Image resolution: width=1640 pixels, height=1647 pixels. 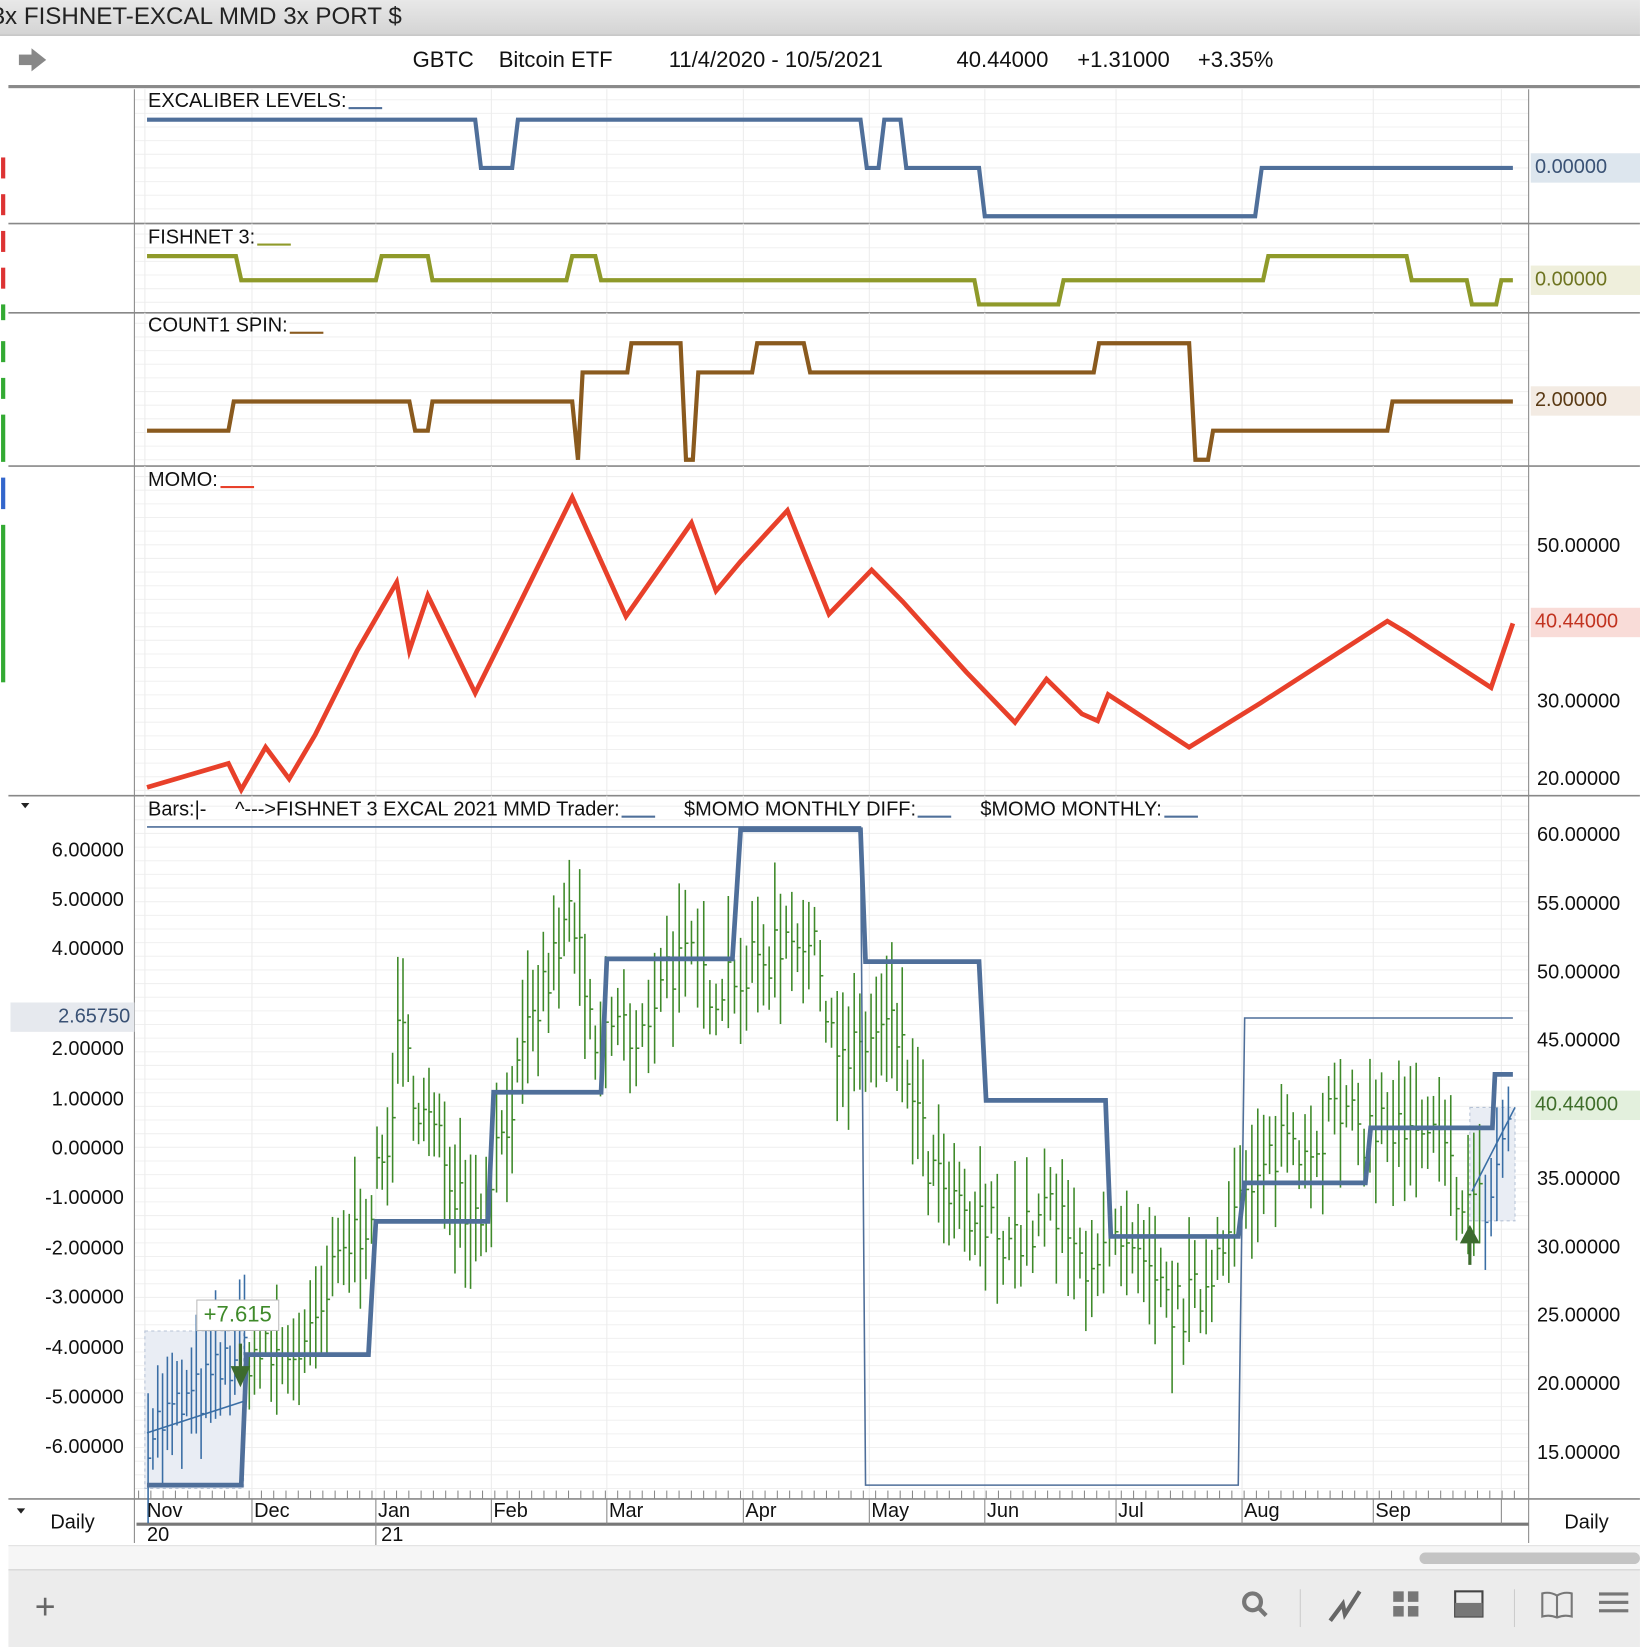 What do you see at coordinates (1393, 1511) in the screenshot?
I see `month-label: Sep` at bounding box center [1393, 1511].